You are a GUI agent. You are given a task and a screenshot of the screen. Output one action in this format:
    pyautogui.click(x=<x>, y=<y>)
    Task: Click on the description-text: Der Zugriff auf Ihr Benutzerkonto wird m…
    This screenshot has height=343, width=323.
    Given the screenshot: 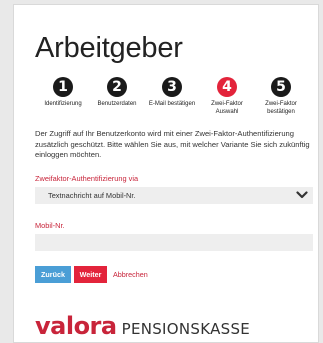 What is the action you would take?
    pyautogui.click(x=172, y=144)
    